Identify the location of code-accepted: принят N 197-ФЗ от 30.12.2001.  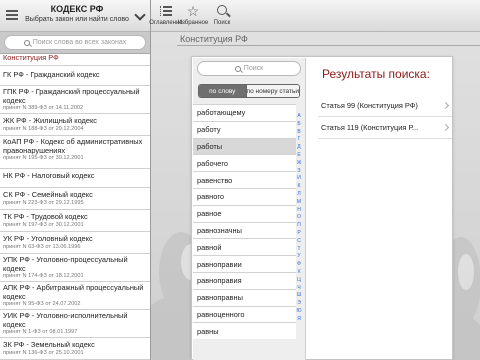
(43, 224).